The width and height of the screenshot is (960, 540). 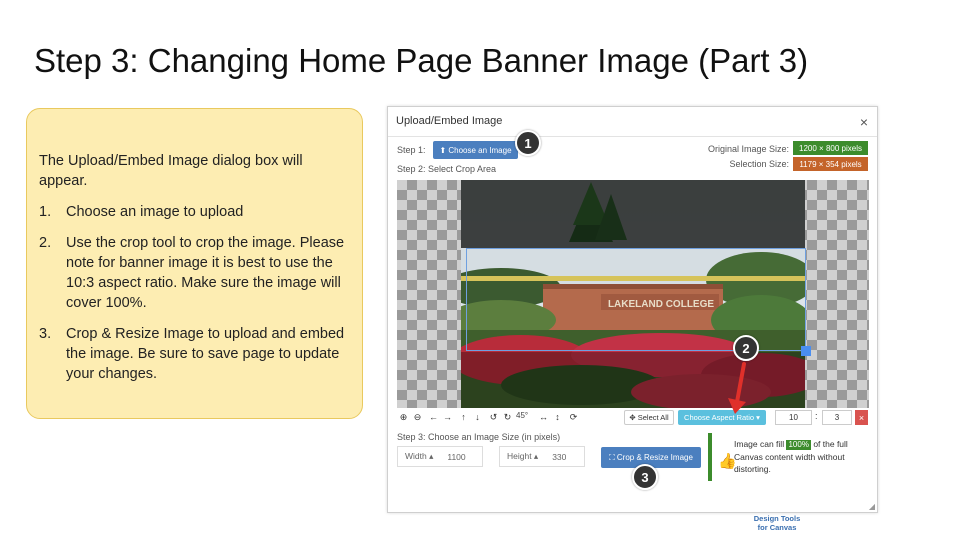 I want to click on choose-image-button: ⬆ Choose an Image, so click(x=475, y=150).